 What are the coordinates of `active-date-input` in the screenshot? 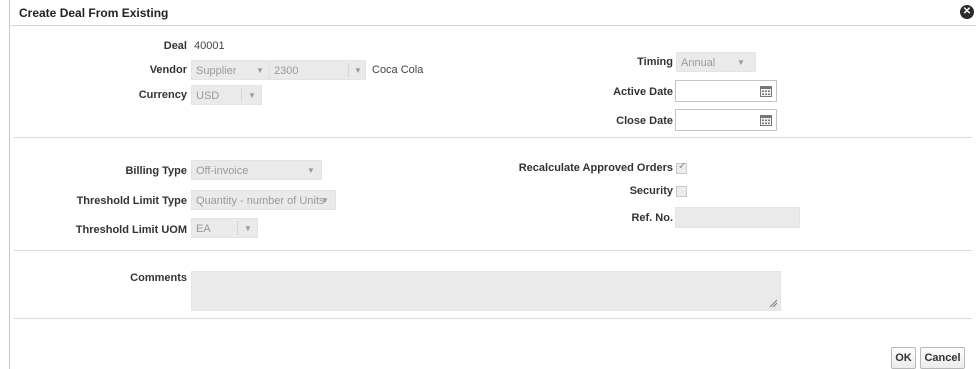 It's located at (726, 91).